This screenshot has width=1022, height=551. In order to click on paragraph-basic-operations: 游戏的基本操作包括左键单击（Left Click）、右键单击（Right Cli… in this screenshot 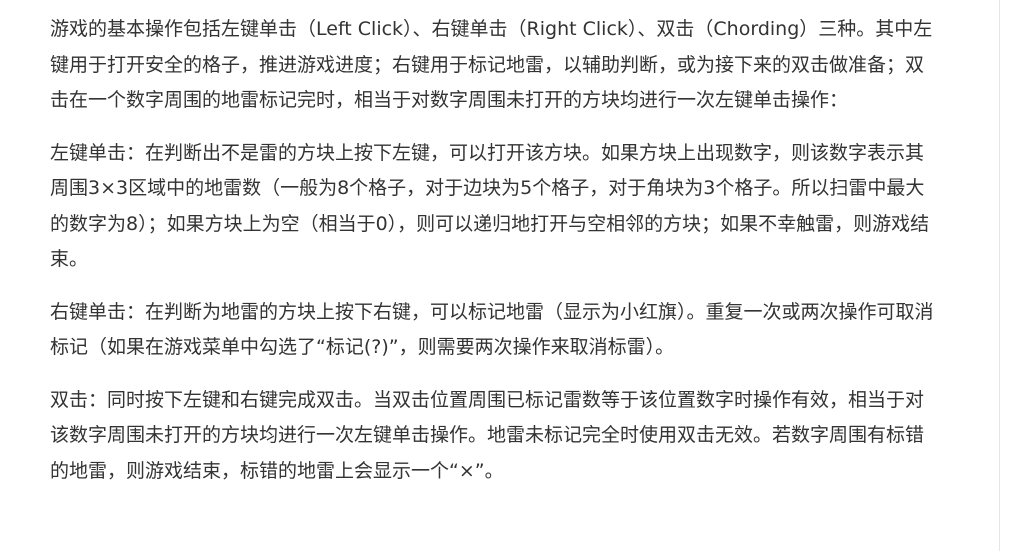, I will do `click(491, 64)`.